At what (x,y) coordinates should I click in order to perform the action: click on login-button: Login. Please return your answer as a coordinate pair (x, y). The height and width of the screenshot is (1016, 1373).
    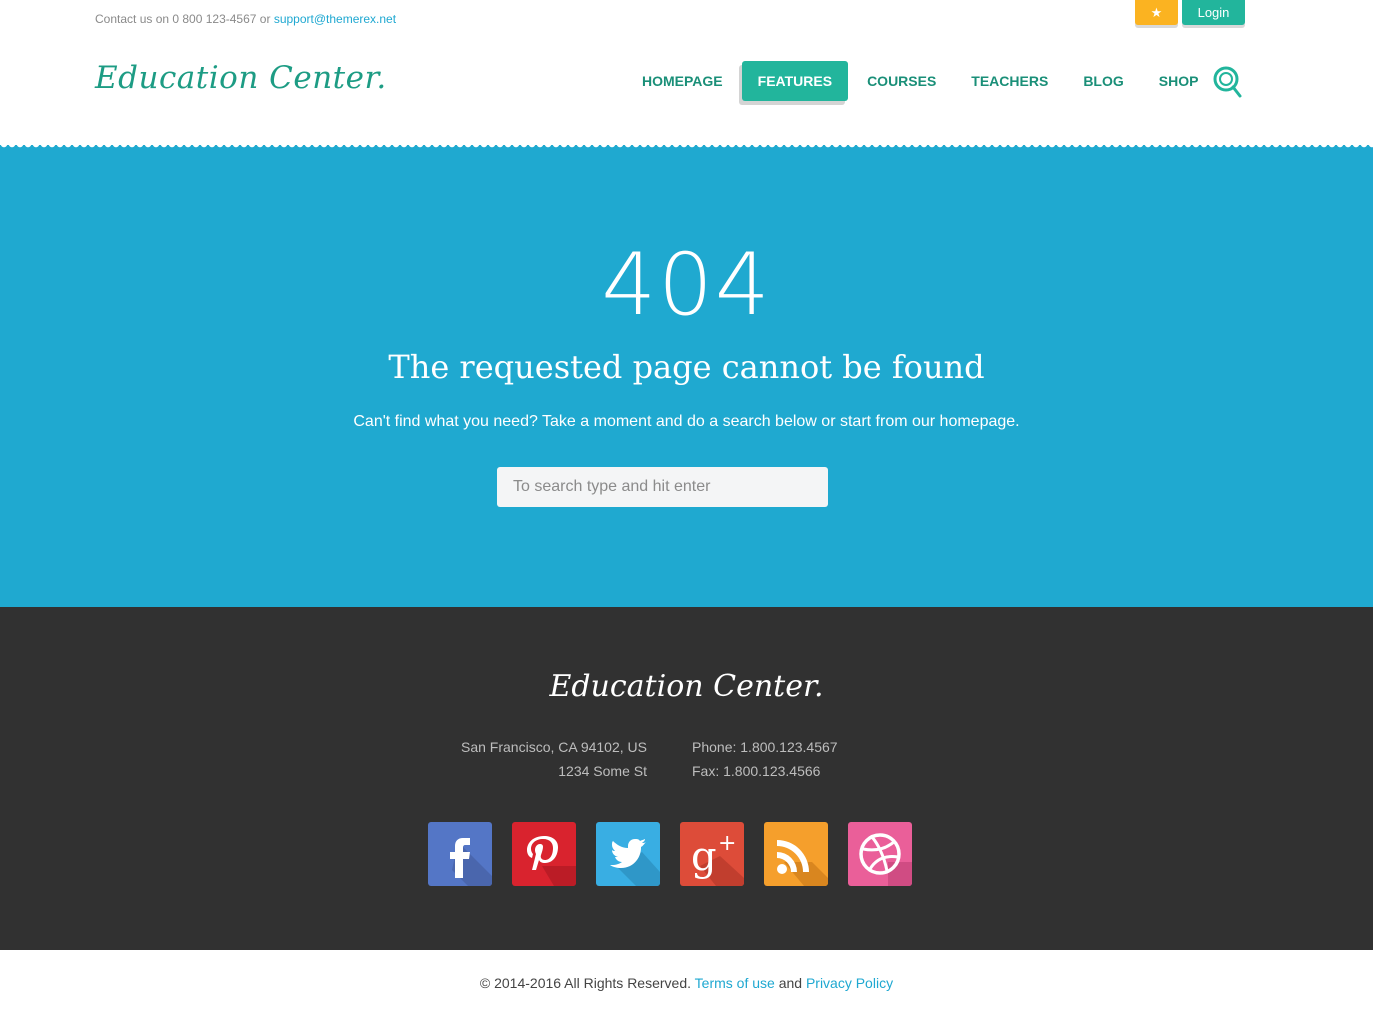
    Looking at the image, I should click on (1213, 12).